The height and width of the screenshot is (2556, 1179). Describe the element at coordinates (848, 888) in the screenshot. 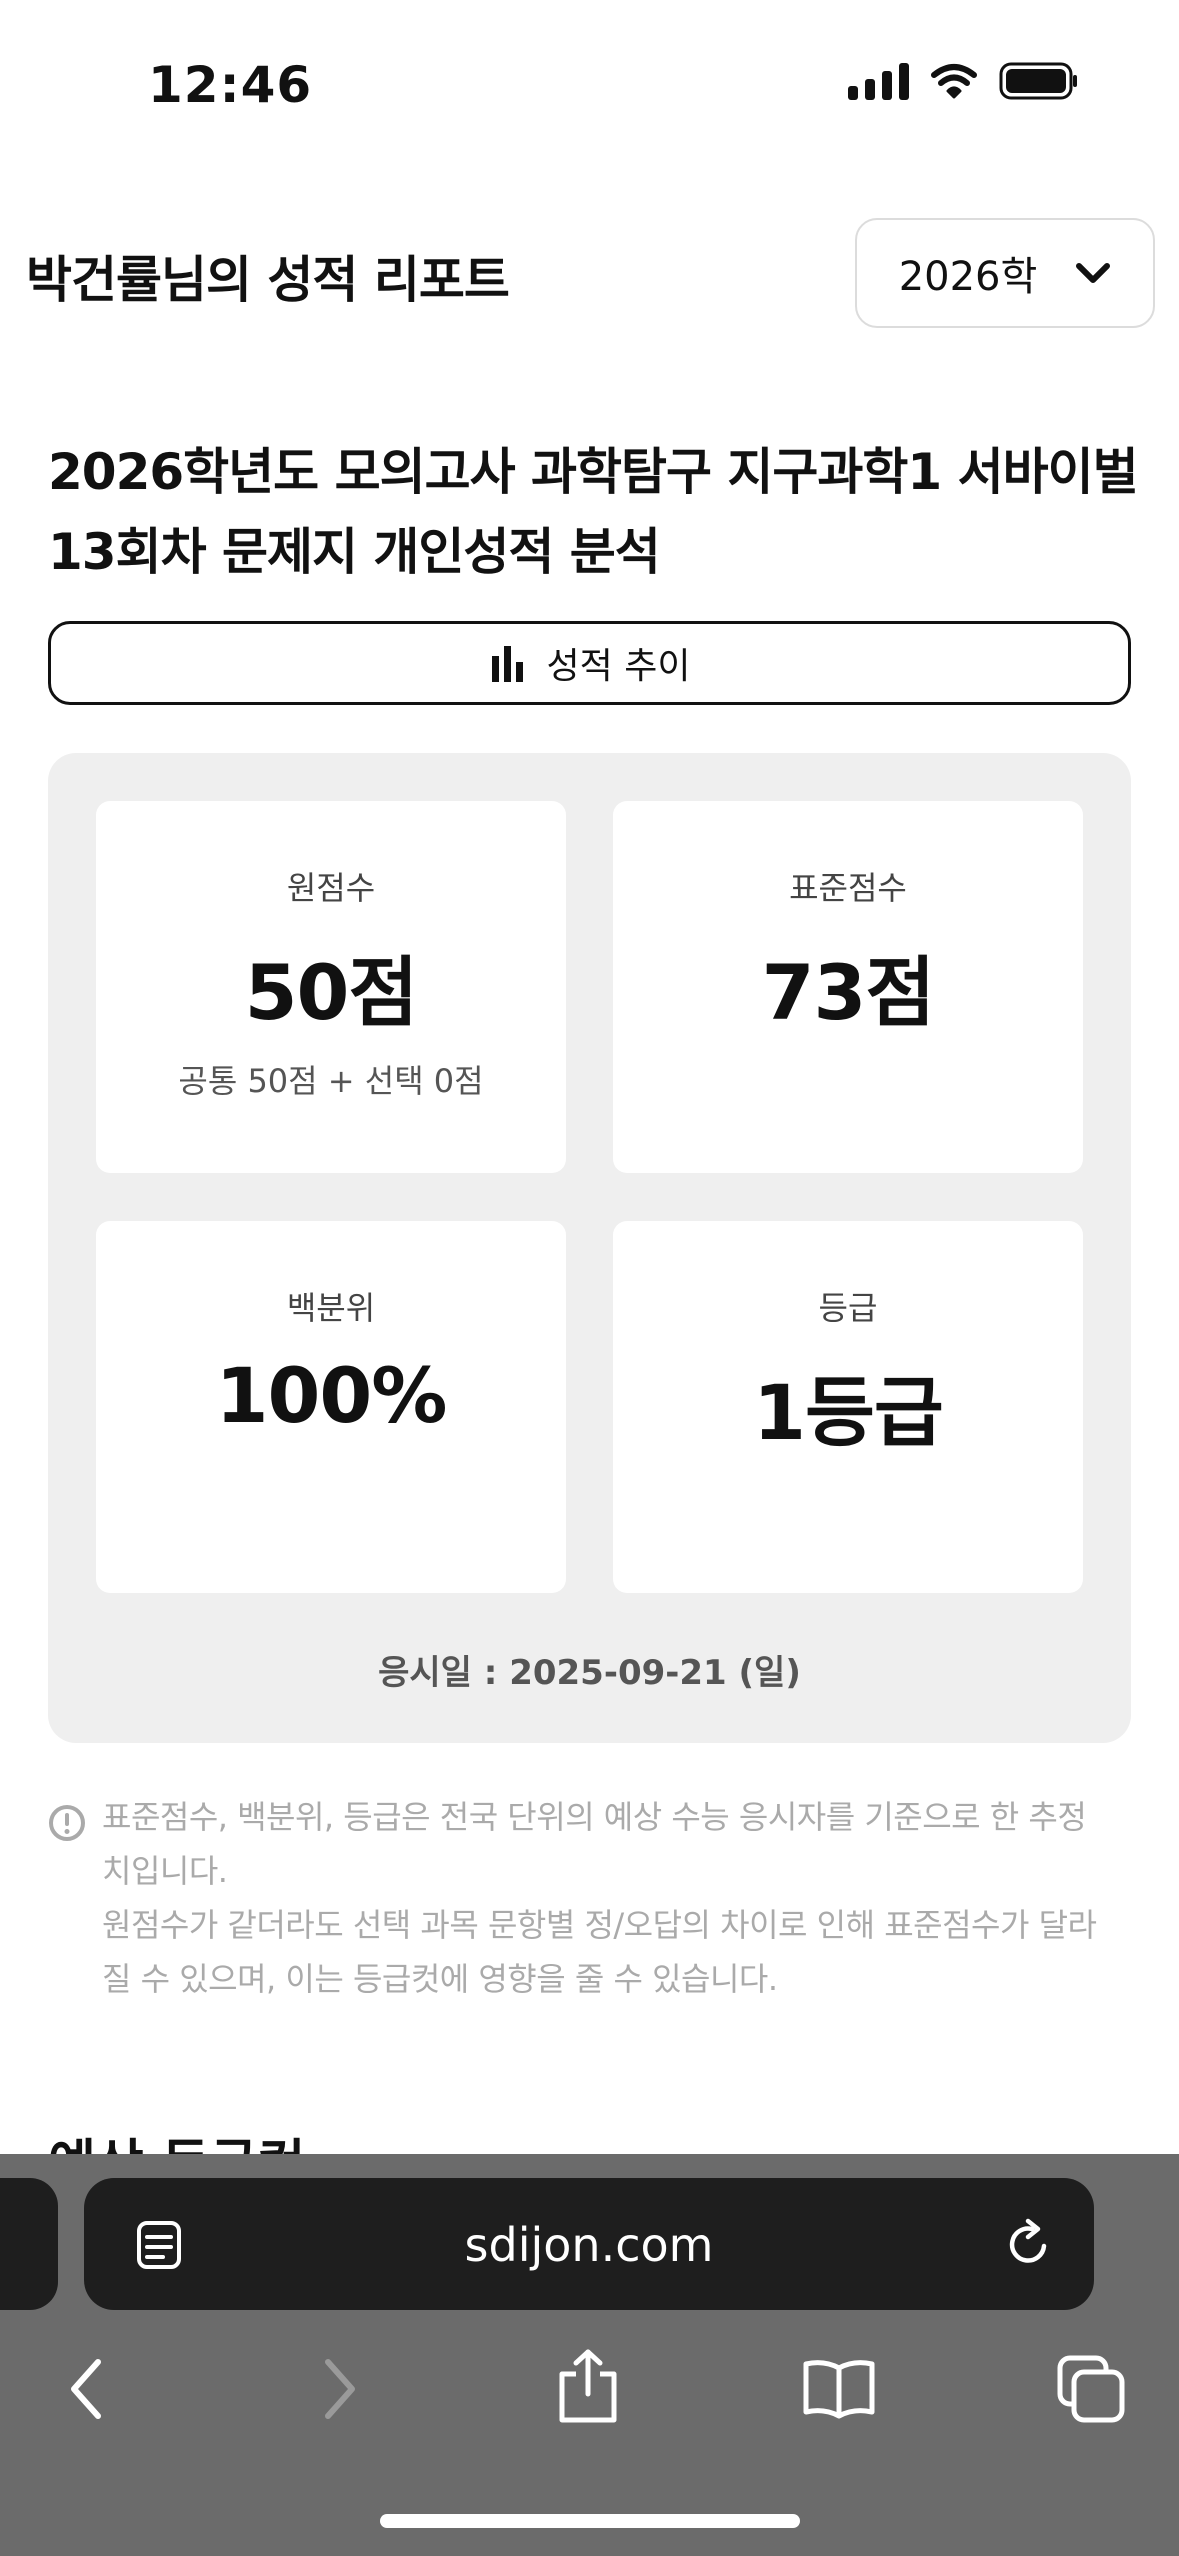

I see `standard-score-label: 표준점수` at that location.